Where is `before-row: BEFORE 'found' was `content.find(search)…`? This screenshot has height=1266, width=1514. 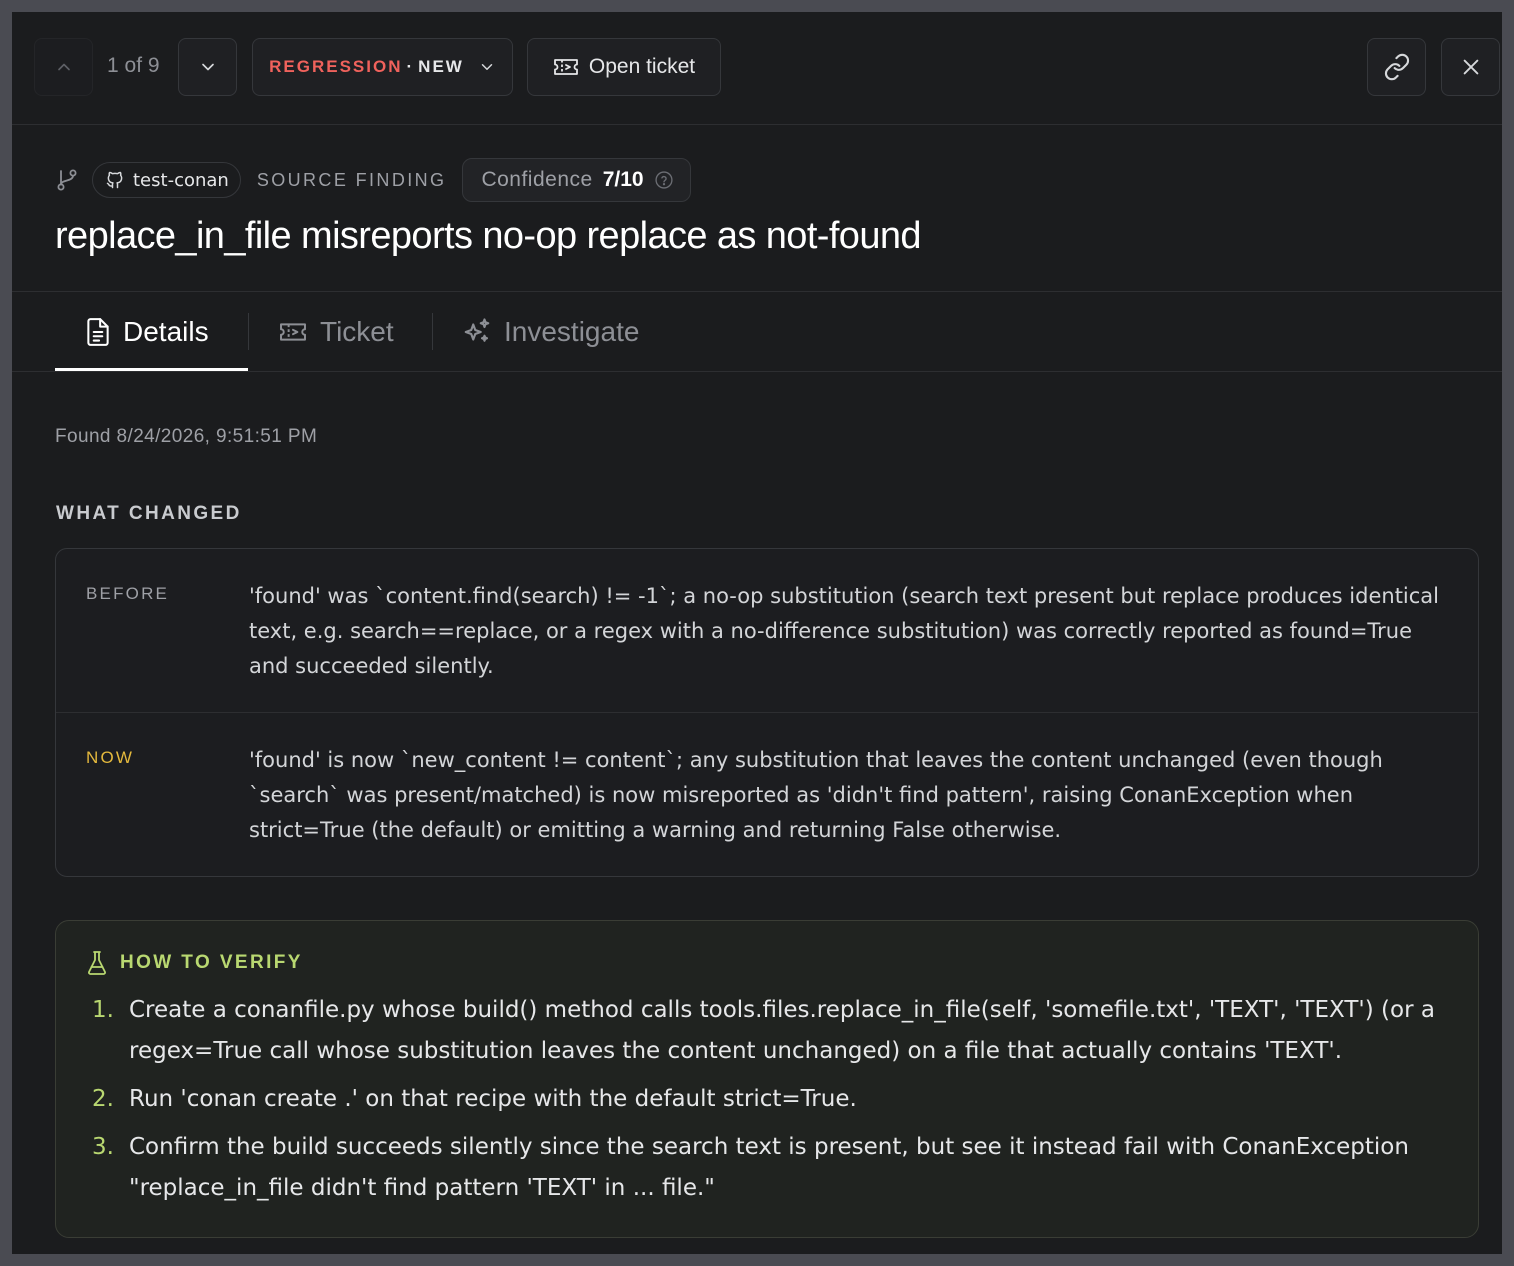 before-row: BEFORE 'found' was `content.find(search)… is located at coordinates (767, 631).